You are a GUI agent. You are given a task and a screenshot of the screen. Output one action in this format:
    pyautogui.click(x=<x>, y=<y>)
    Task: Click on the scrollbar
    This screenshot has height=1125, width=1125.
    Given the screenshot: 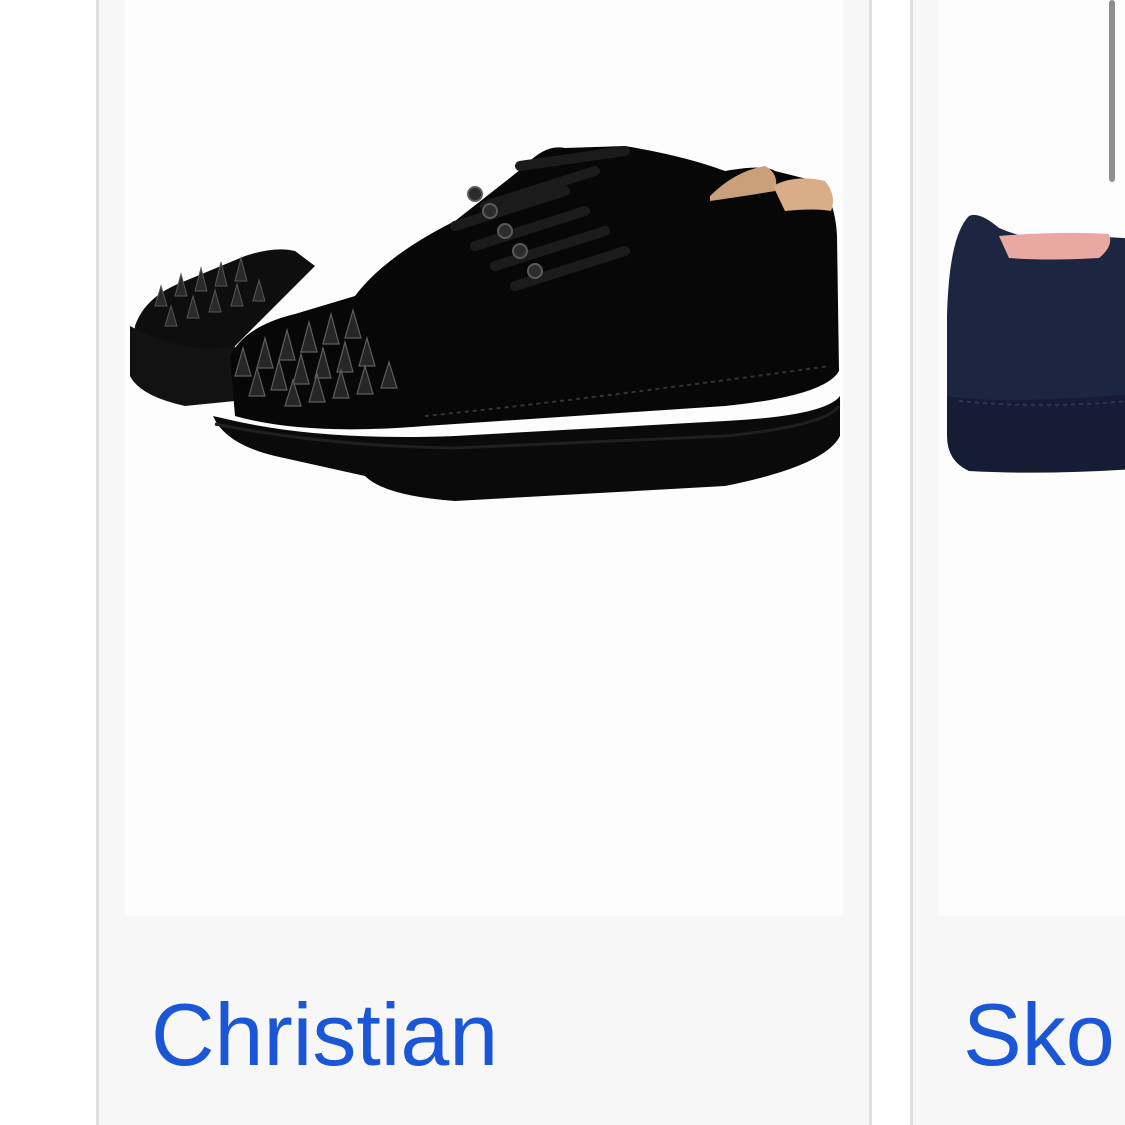 What is the action you would take?
    pyautogui.click(x=1112, y=91)
    